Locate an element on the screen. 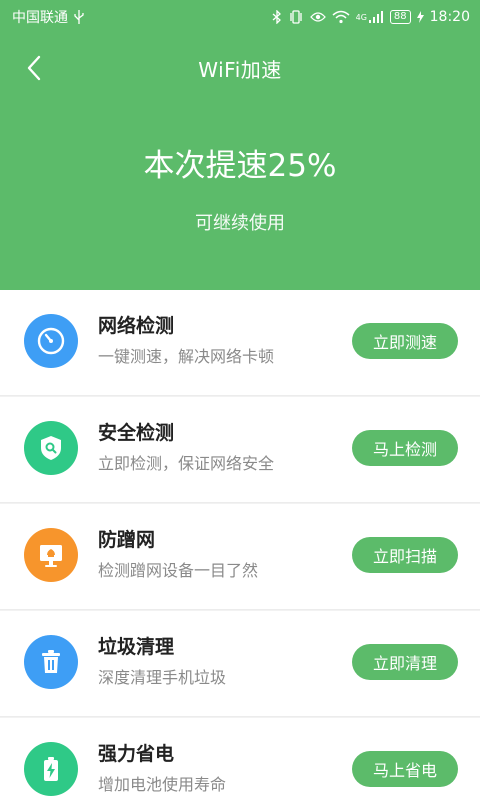 The width and height of the screenshot is (480, 800). item-text: 防蹭网 检测蹭网设备一目了然 is located at coordinates (178, 554).